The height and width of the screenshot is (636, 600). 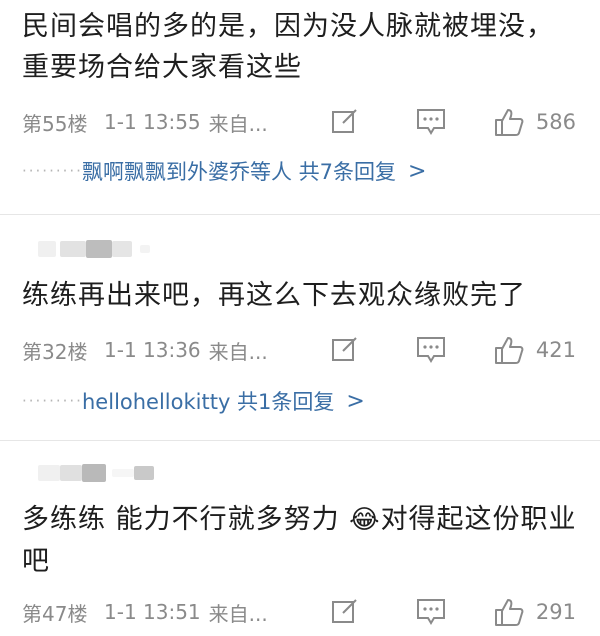 I want to click on comment-text-part: 多练练 能力不行就多努力, so click(x=186, y=519).